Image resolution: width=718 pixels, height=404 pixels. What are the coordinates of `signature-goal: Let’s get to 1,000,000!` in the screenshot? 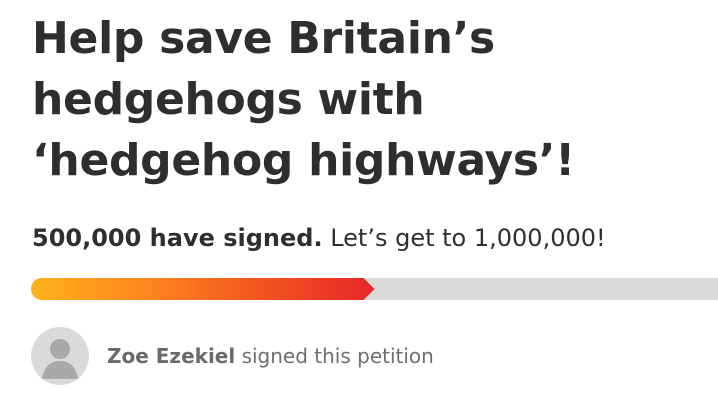 It's located at (468, 238).